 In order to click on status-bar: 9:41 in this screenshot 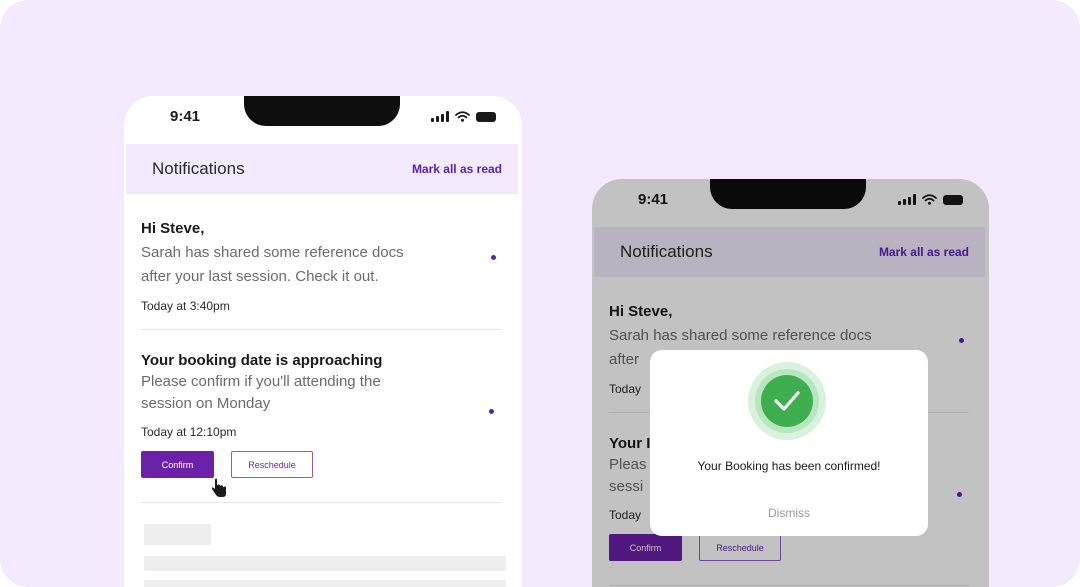, I will do `click(323, 119)`.